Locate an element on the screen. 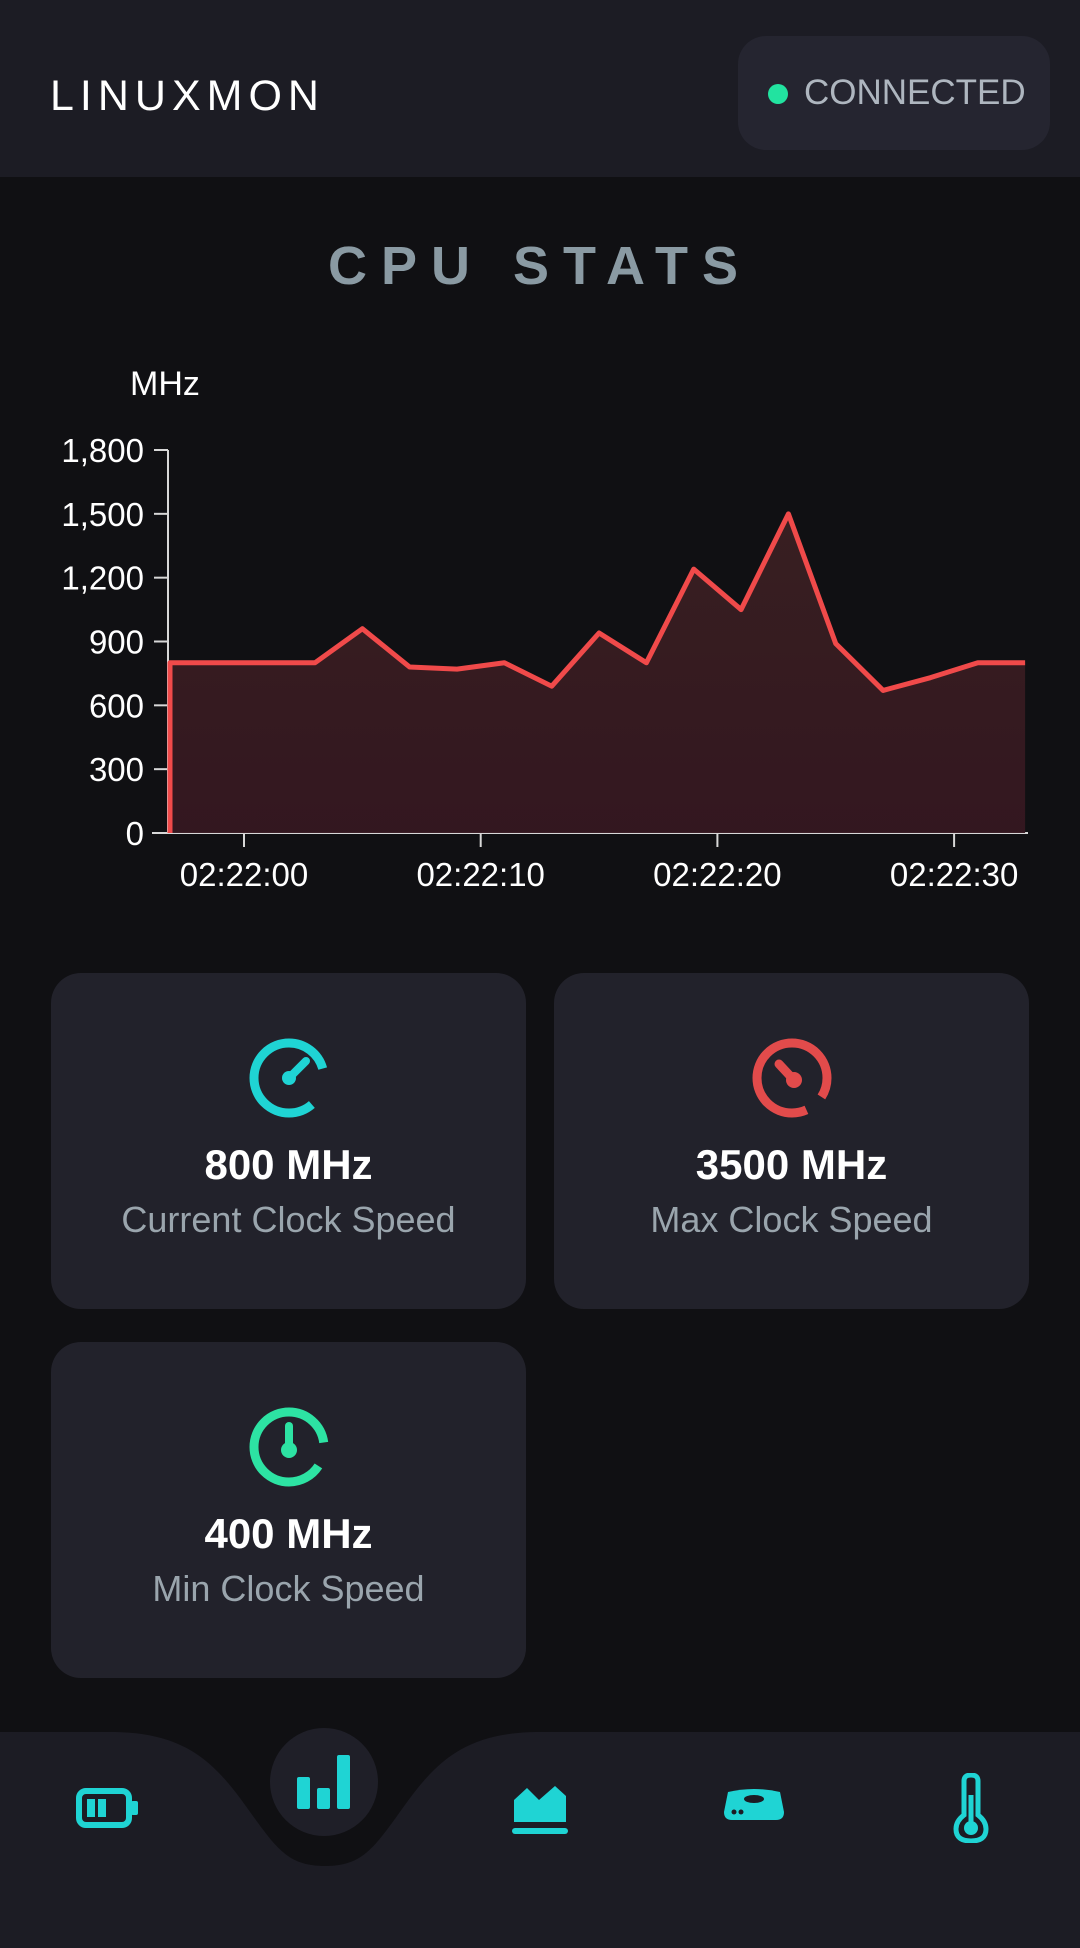  page-title: CPU STATS is located at coordinates (539, 266).